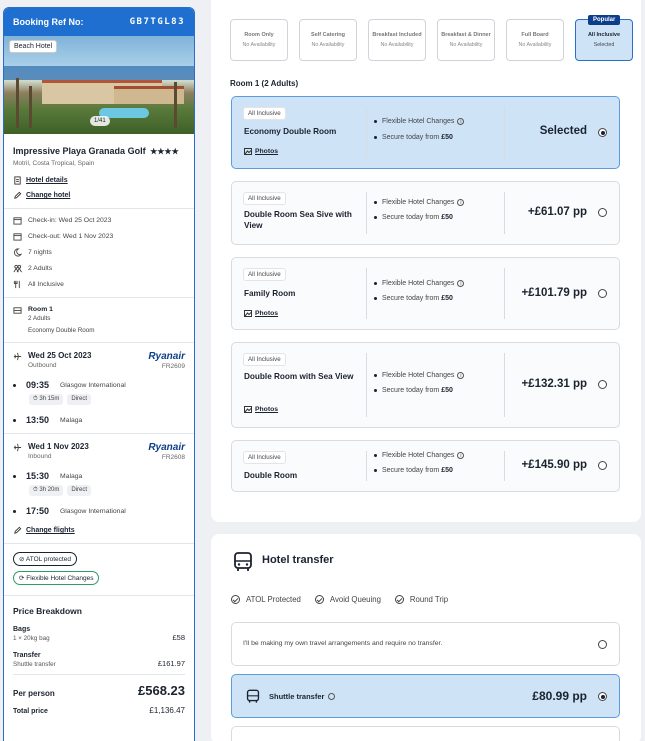 This screenshot has height=741, width=645. I want to click on booking-ref-header: Booking Ref No: GB7TGL83, so click(99, 22).